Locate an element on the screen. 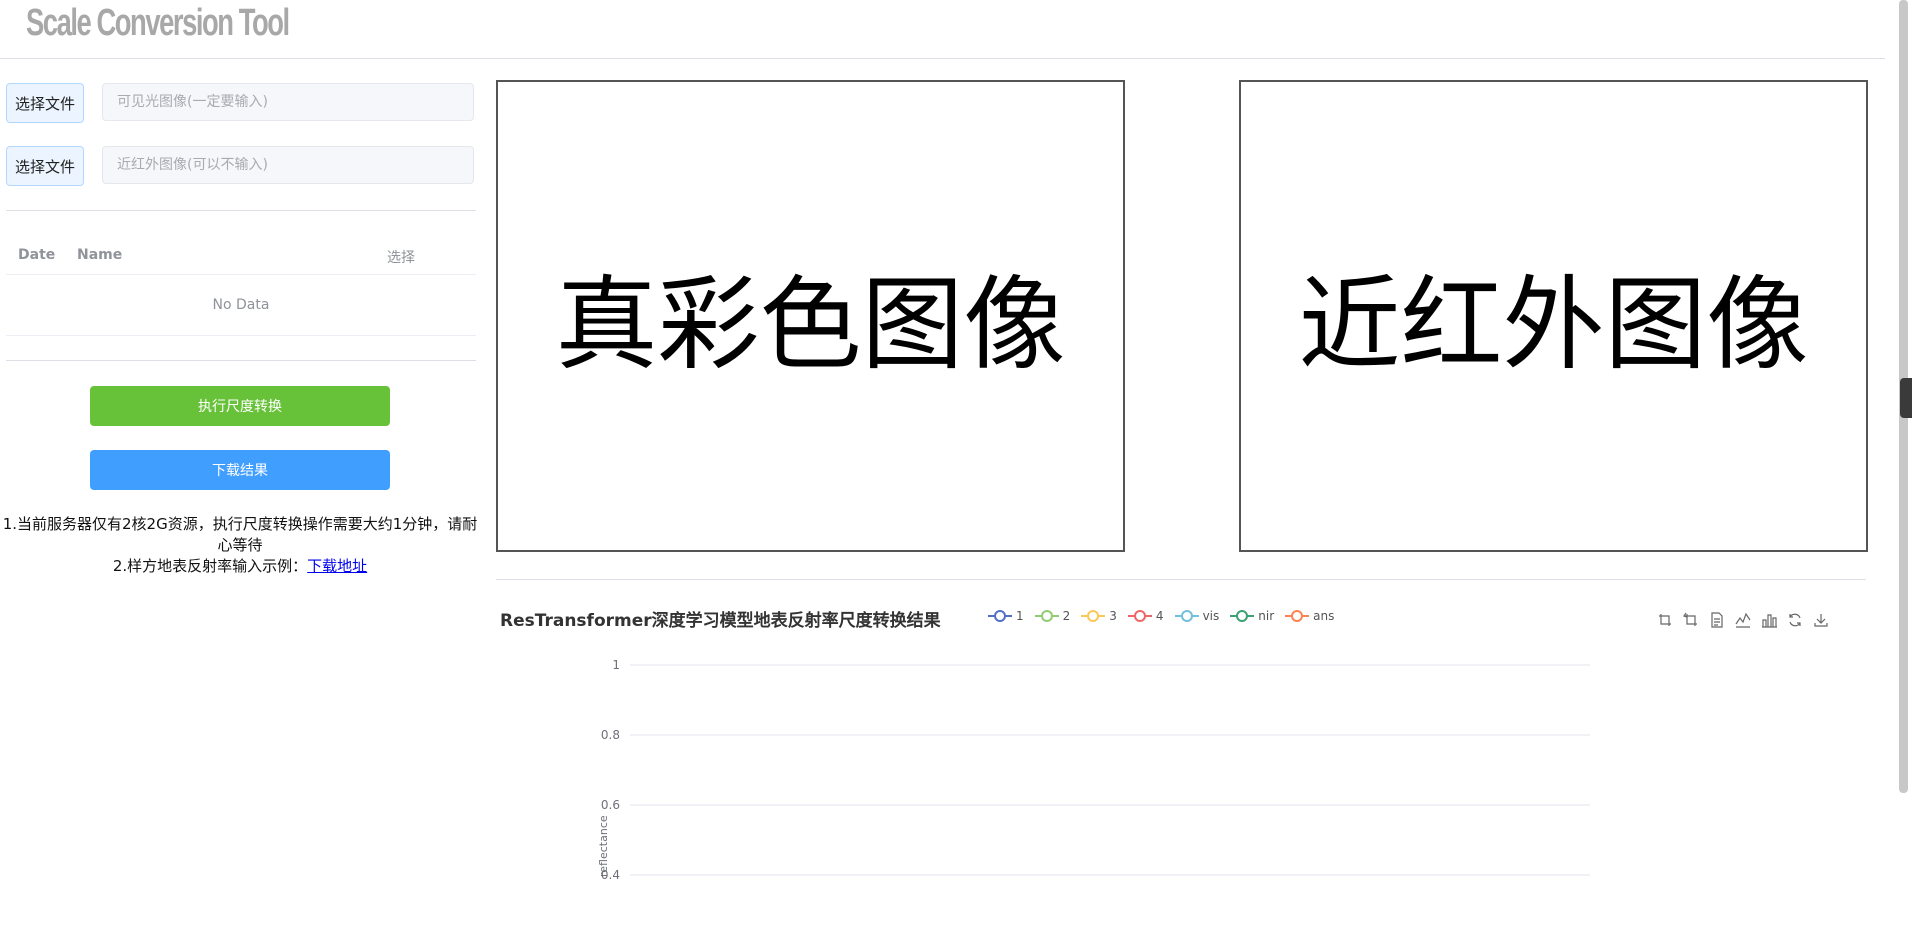  legend-item-3: 3 is located at coordinates (1099, 616).